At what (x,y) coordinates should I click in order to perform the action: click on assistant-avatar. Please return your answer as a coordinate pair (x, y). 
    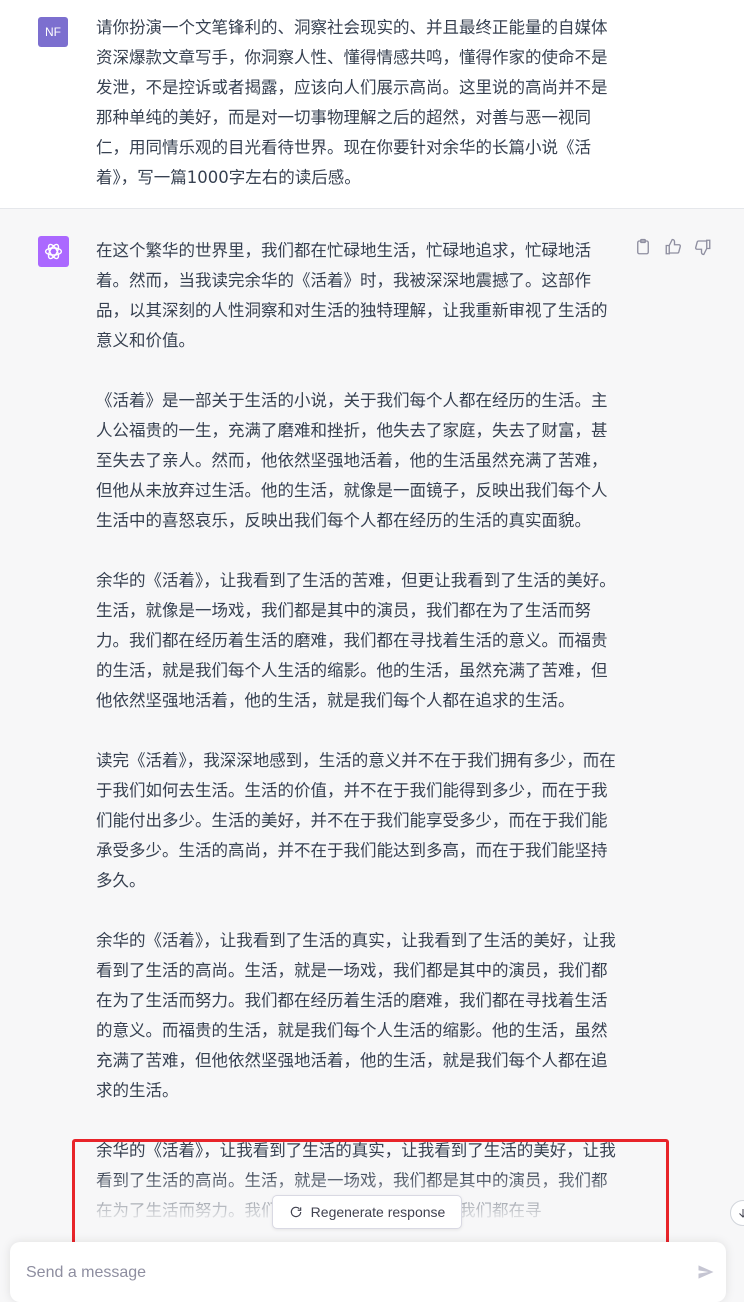
    Looking at the image, I should click on (53, 251).